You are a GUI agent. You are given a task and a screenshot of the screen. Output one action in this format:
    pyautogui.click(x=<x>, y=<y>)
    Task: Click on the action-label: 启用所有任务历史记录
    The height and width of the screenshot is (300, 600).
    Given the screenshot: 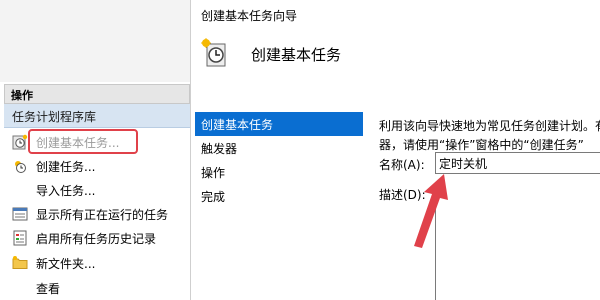 What is the action you would take?
    pyautogui.click(x=96, y=238)
    